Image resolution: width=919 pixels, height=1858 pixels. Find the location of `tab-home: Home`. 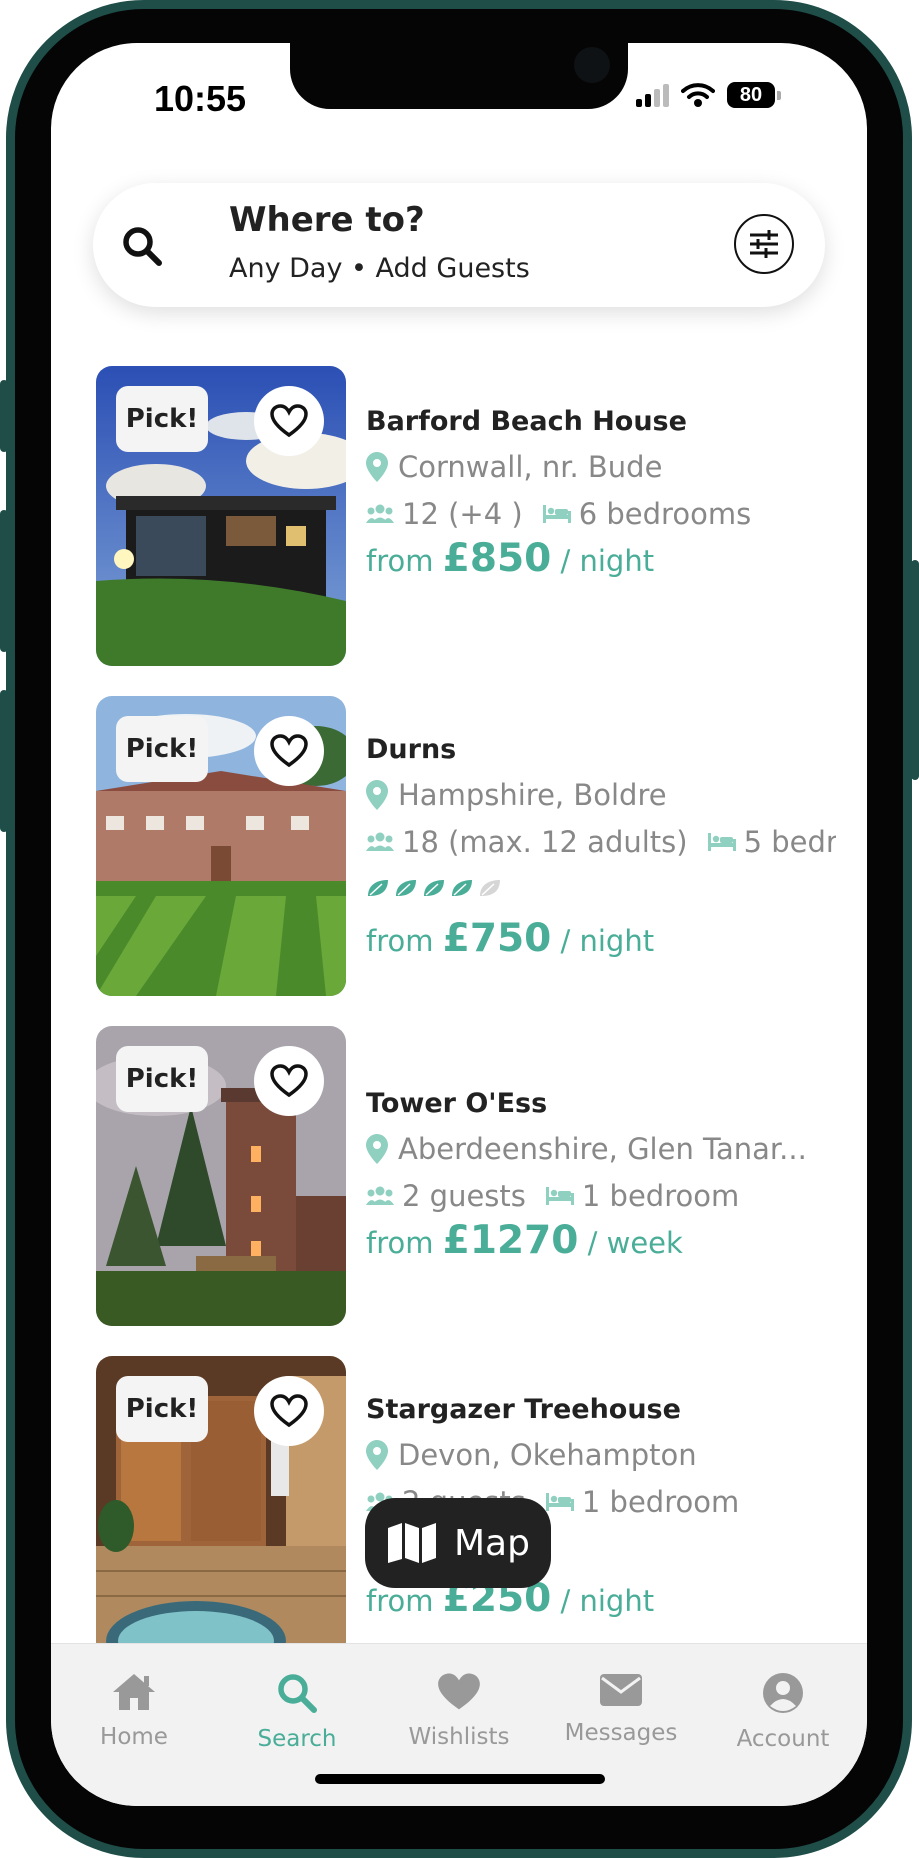

tab-home: Home is located at coordinates (134, 1711).